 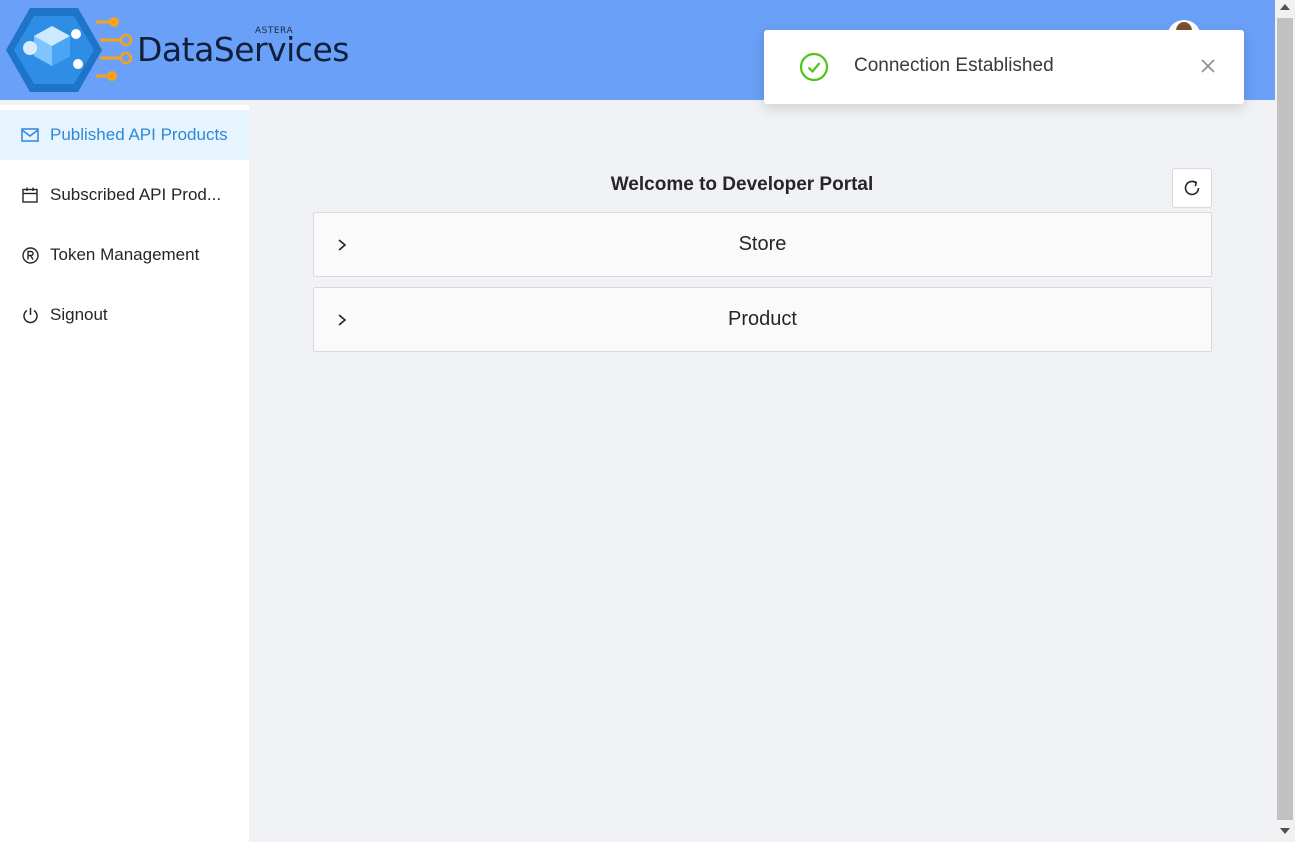 I want to click on power-icon, so click(x=30, y=315).